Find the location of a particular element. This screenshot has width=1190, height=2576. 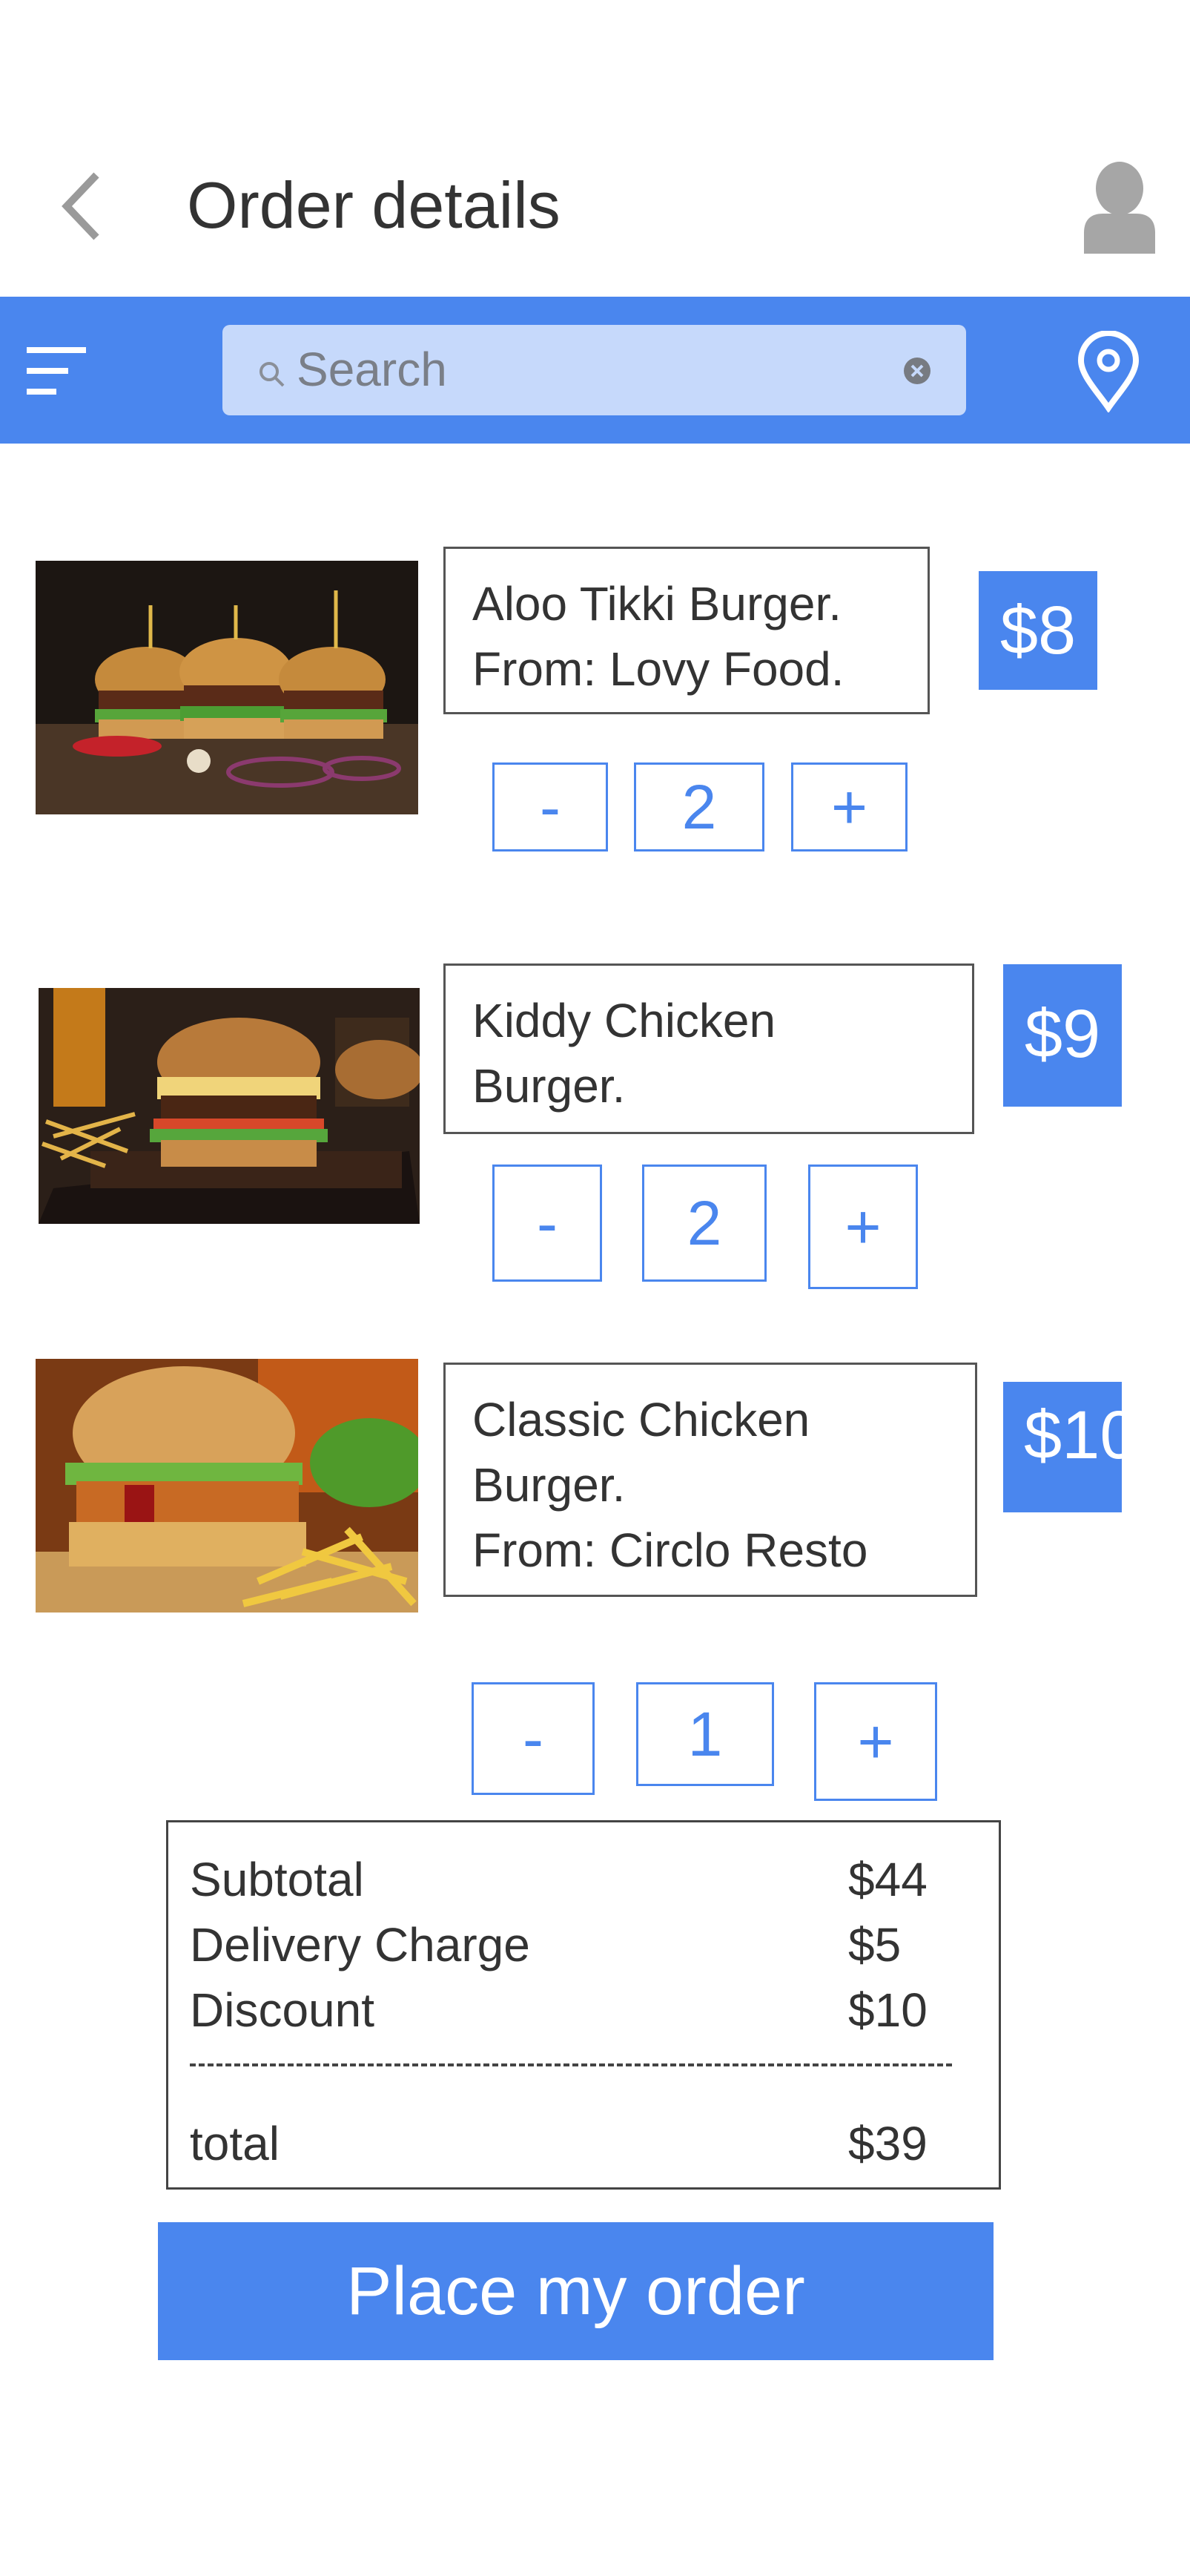

decrease-qty-button-3: - is located at coordinates (533, 1738).